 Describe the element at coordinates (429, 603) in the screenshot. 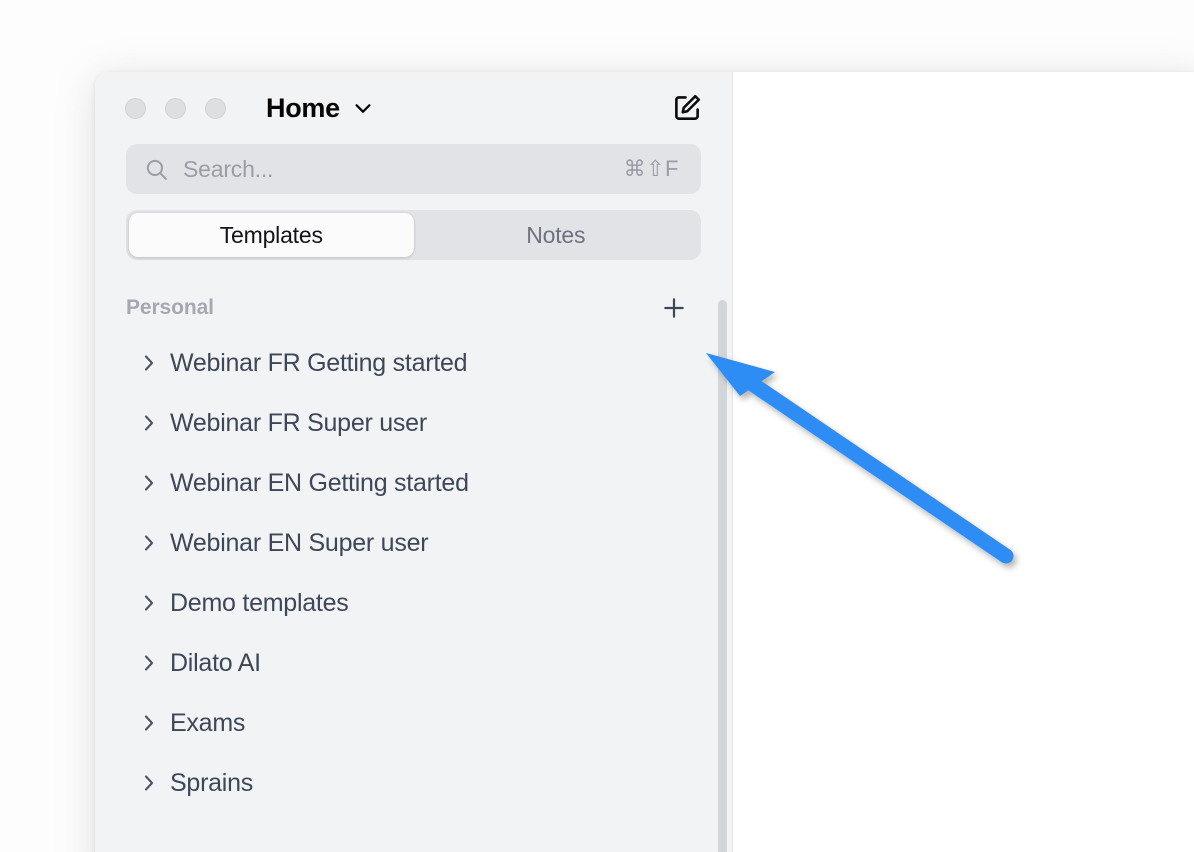

I see `list-item: Demo templates` at that location.